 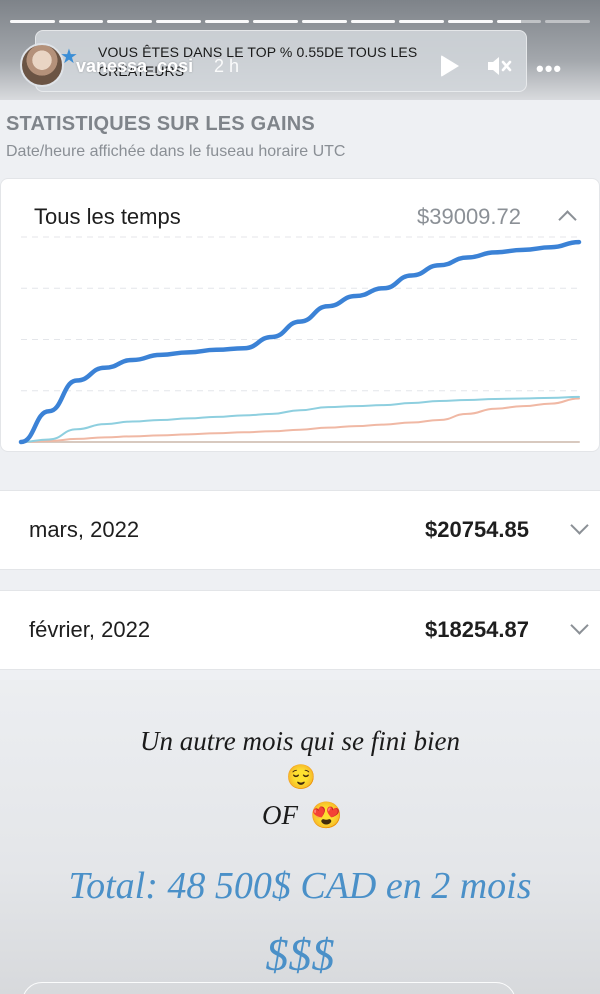 What do you see at coordinates (477, 629) in the screenshot?
I see `month-value: $18254.87` at bounding box center [477, 629].